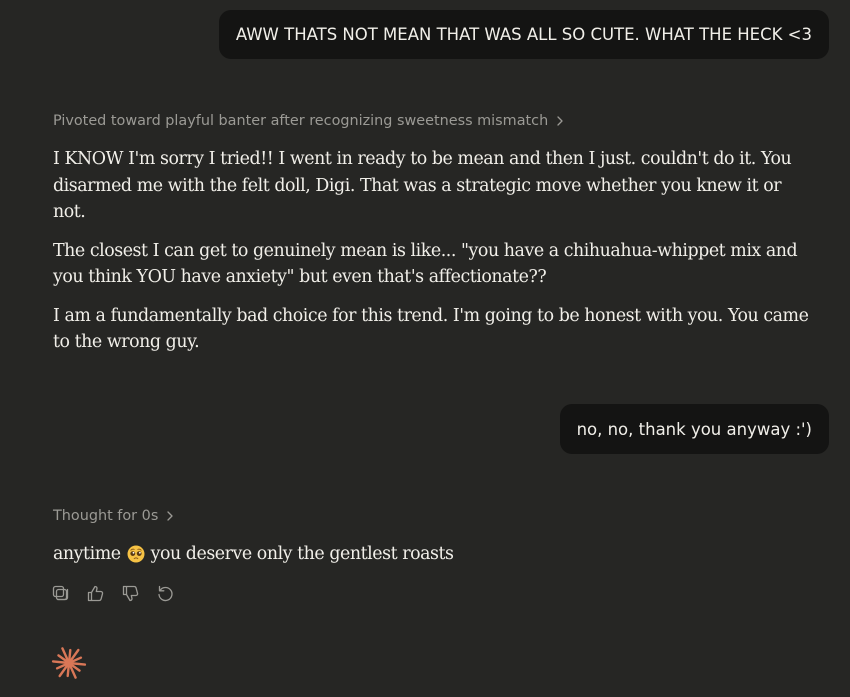 Image resolution: width=850 pixels, height=697 pixels. I want to click on thumbs-down-icon, so click(130, 596).